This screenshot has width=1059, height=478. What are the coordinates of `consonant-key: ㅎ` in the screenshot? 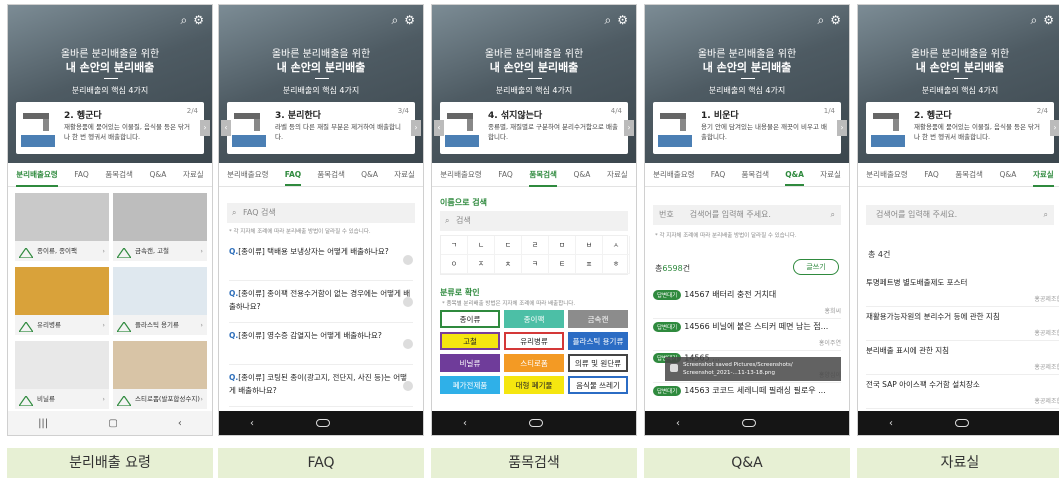 It's located at (616, 264).